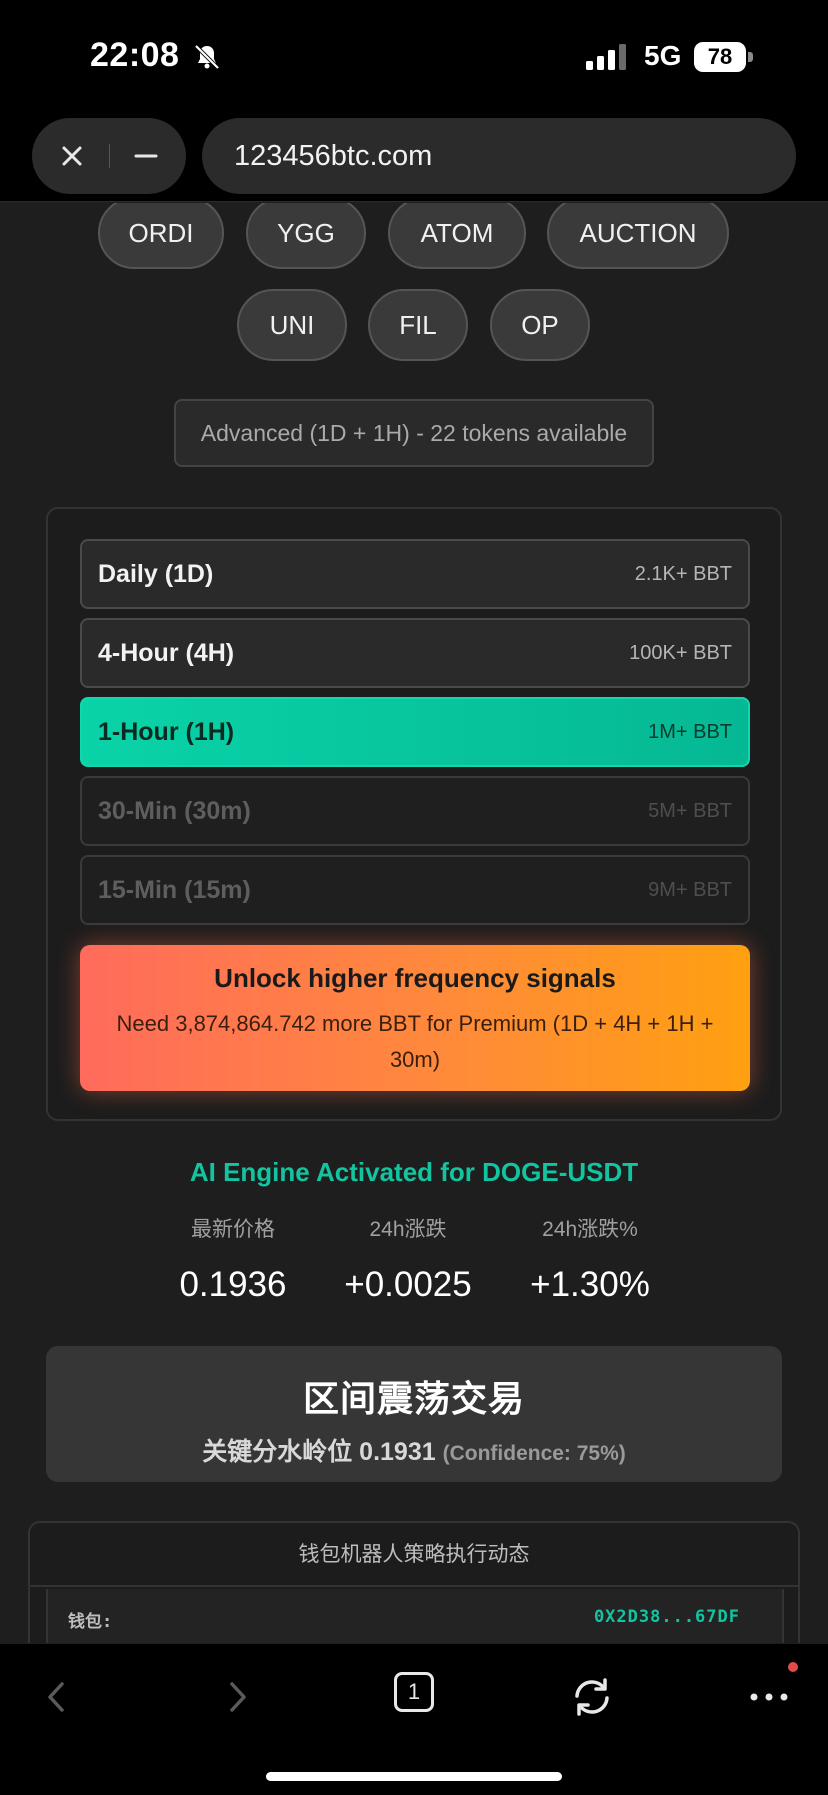 Image resolution: width=828 pixels, height=1795 pixels. Describe the element at coordinates (683, 574) in the screenshot. I see `timeframe-requirement: 2.1K+ BBT` at that location.